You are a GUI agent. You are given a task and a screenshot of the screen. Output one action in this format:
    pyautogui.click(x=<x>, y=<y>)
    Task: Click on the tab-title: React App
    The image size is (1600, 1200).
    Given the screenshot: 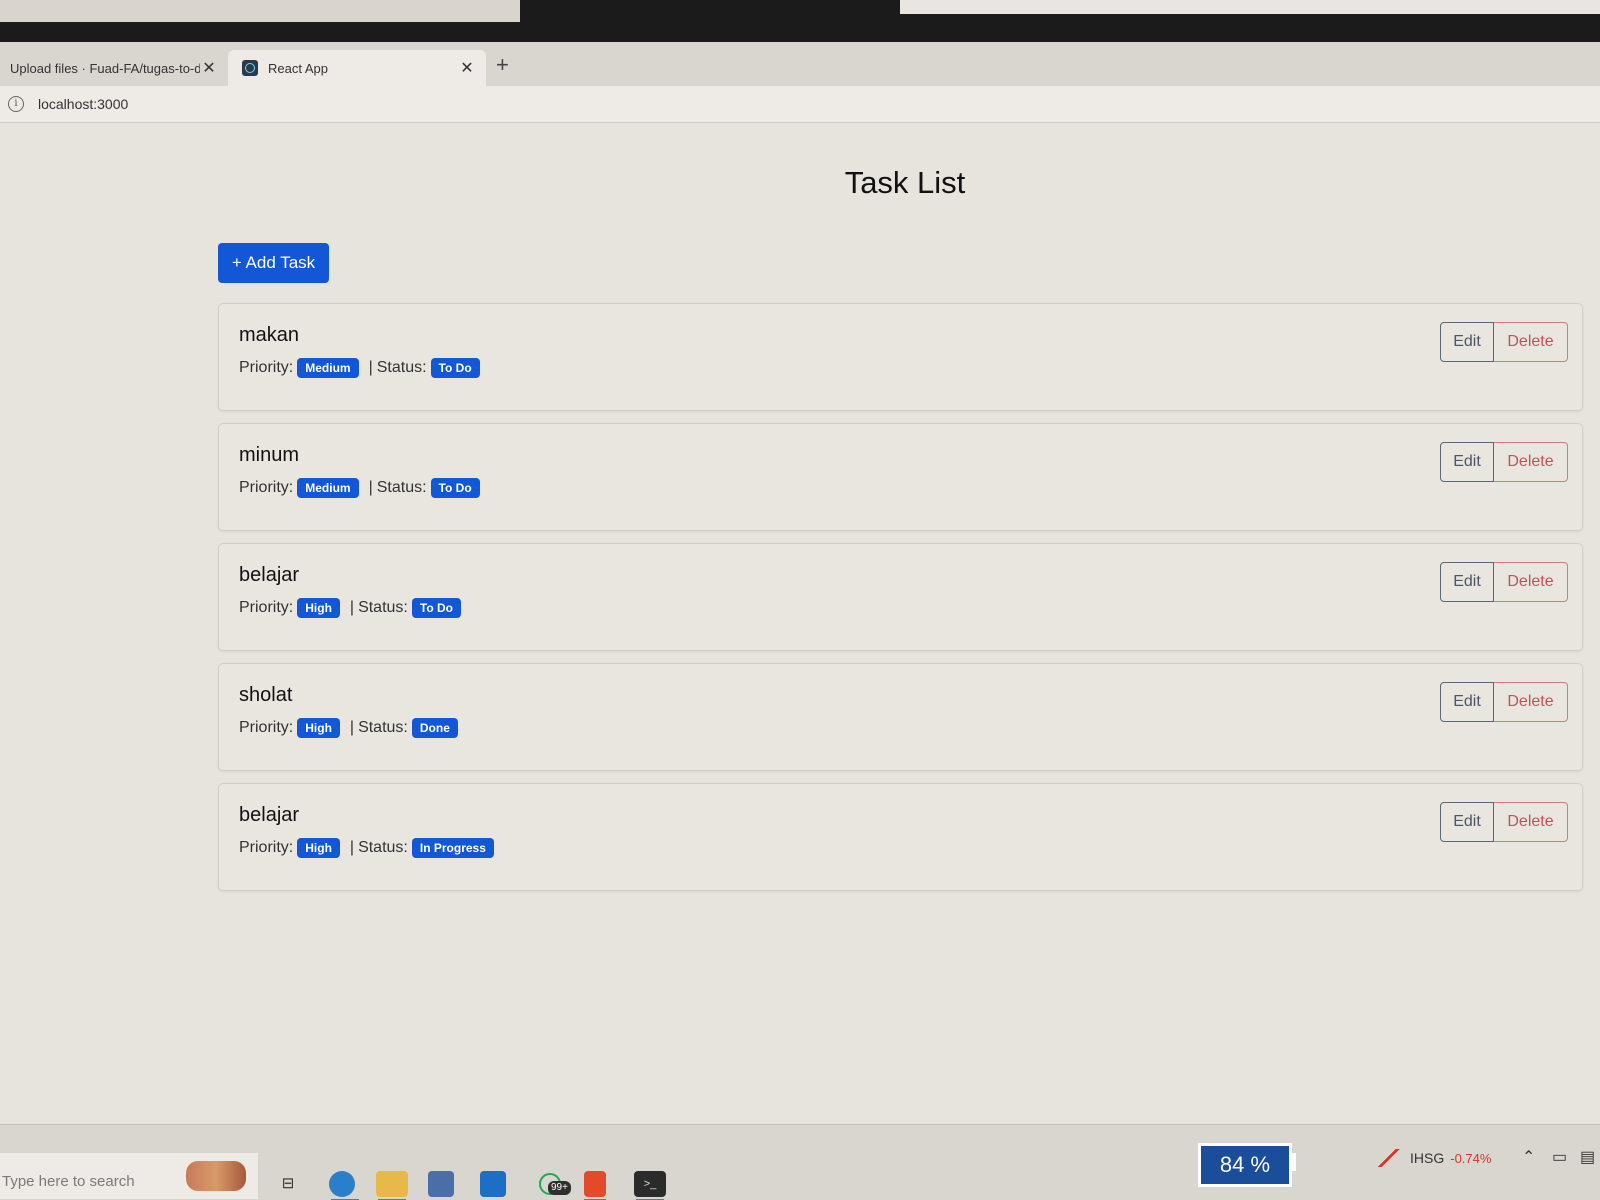 What is the action you would take?
    pyautogui.click(x=298, y=68)
    